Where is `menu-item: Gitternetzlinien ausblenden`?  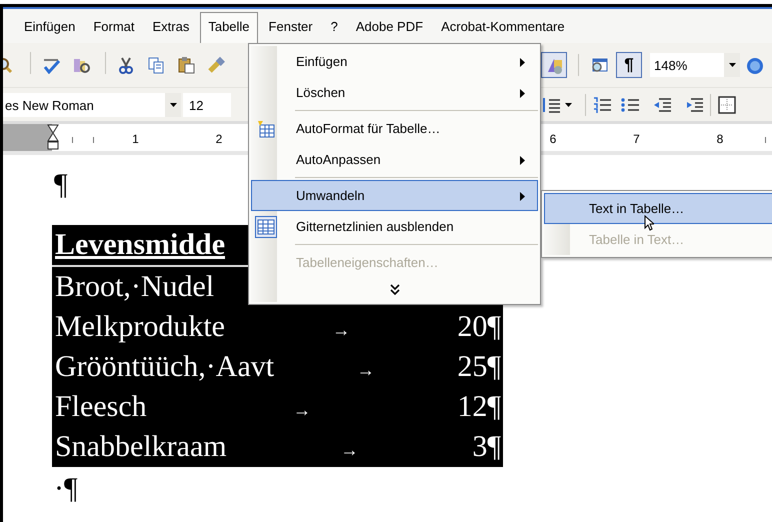
menu-item: Gitternetzlinien ausblenden is located at coordinates (394, 226).